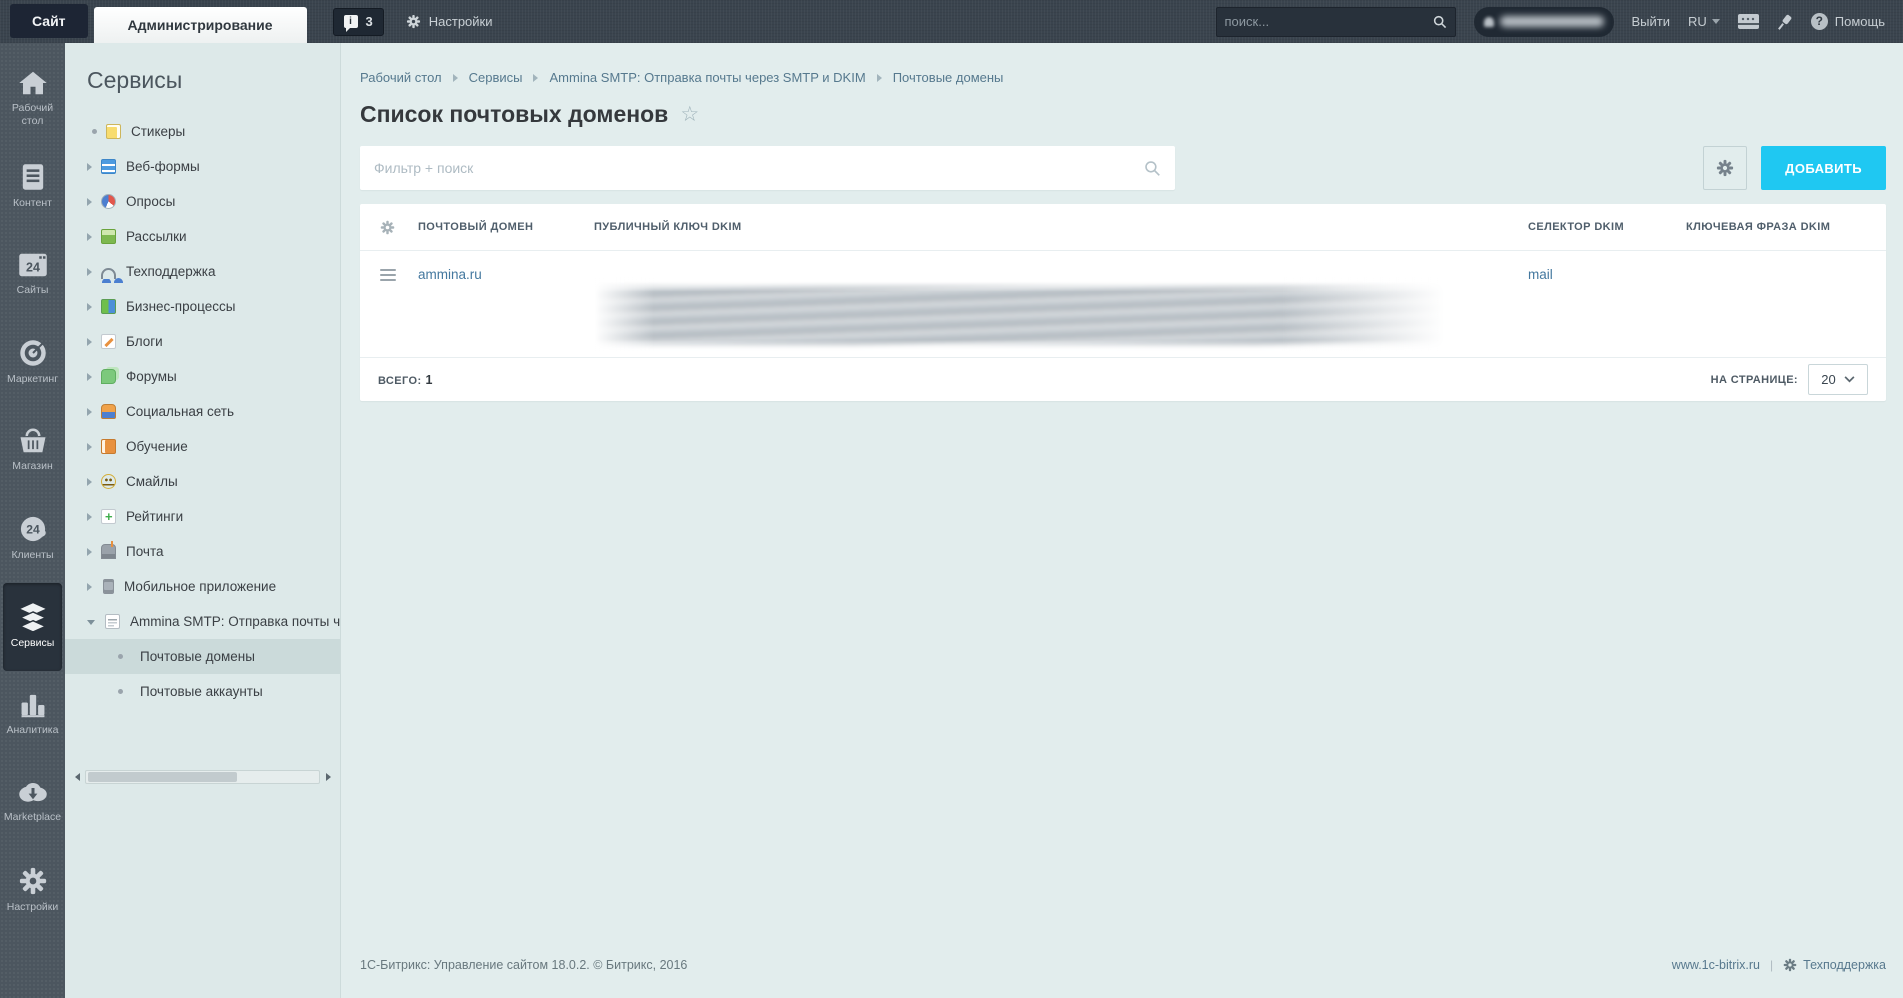 This screenshot has width=1903, height=998. I want to click on cell-domain: ammina.ru, so click(506, 266).